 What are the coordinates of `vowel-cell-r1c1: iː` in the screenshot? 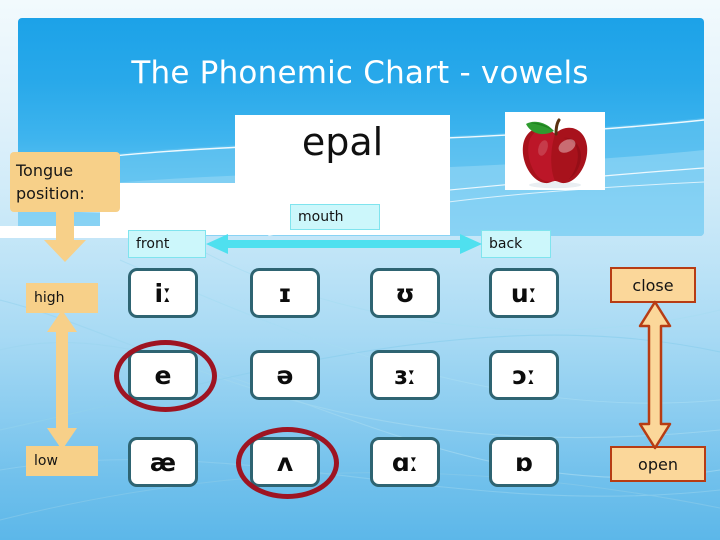 It's located at (163, 293).